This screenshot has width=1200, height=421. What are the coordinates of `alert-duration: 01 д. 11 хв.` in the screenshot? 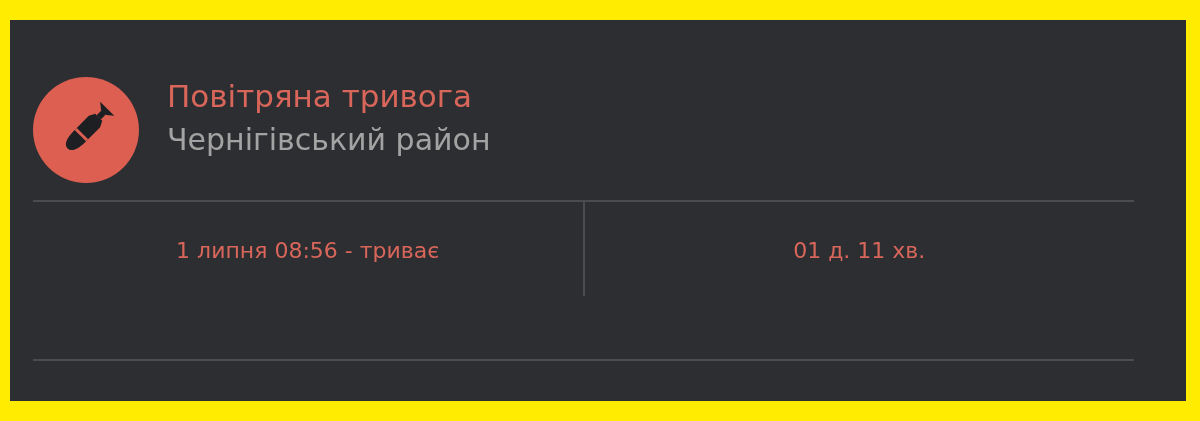 It's located at (859, 251).